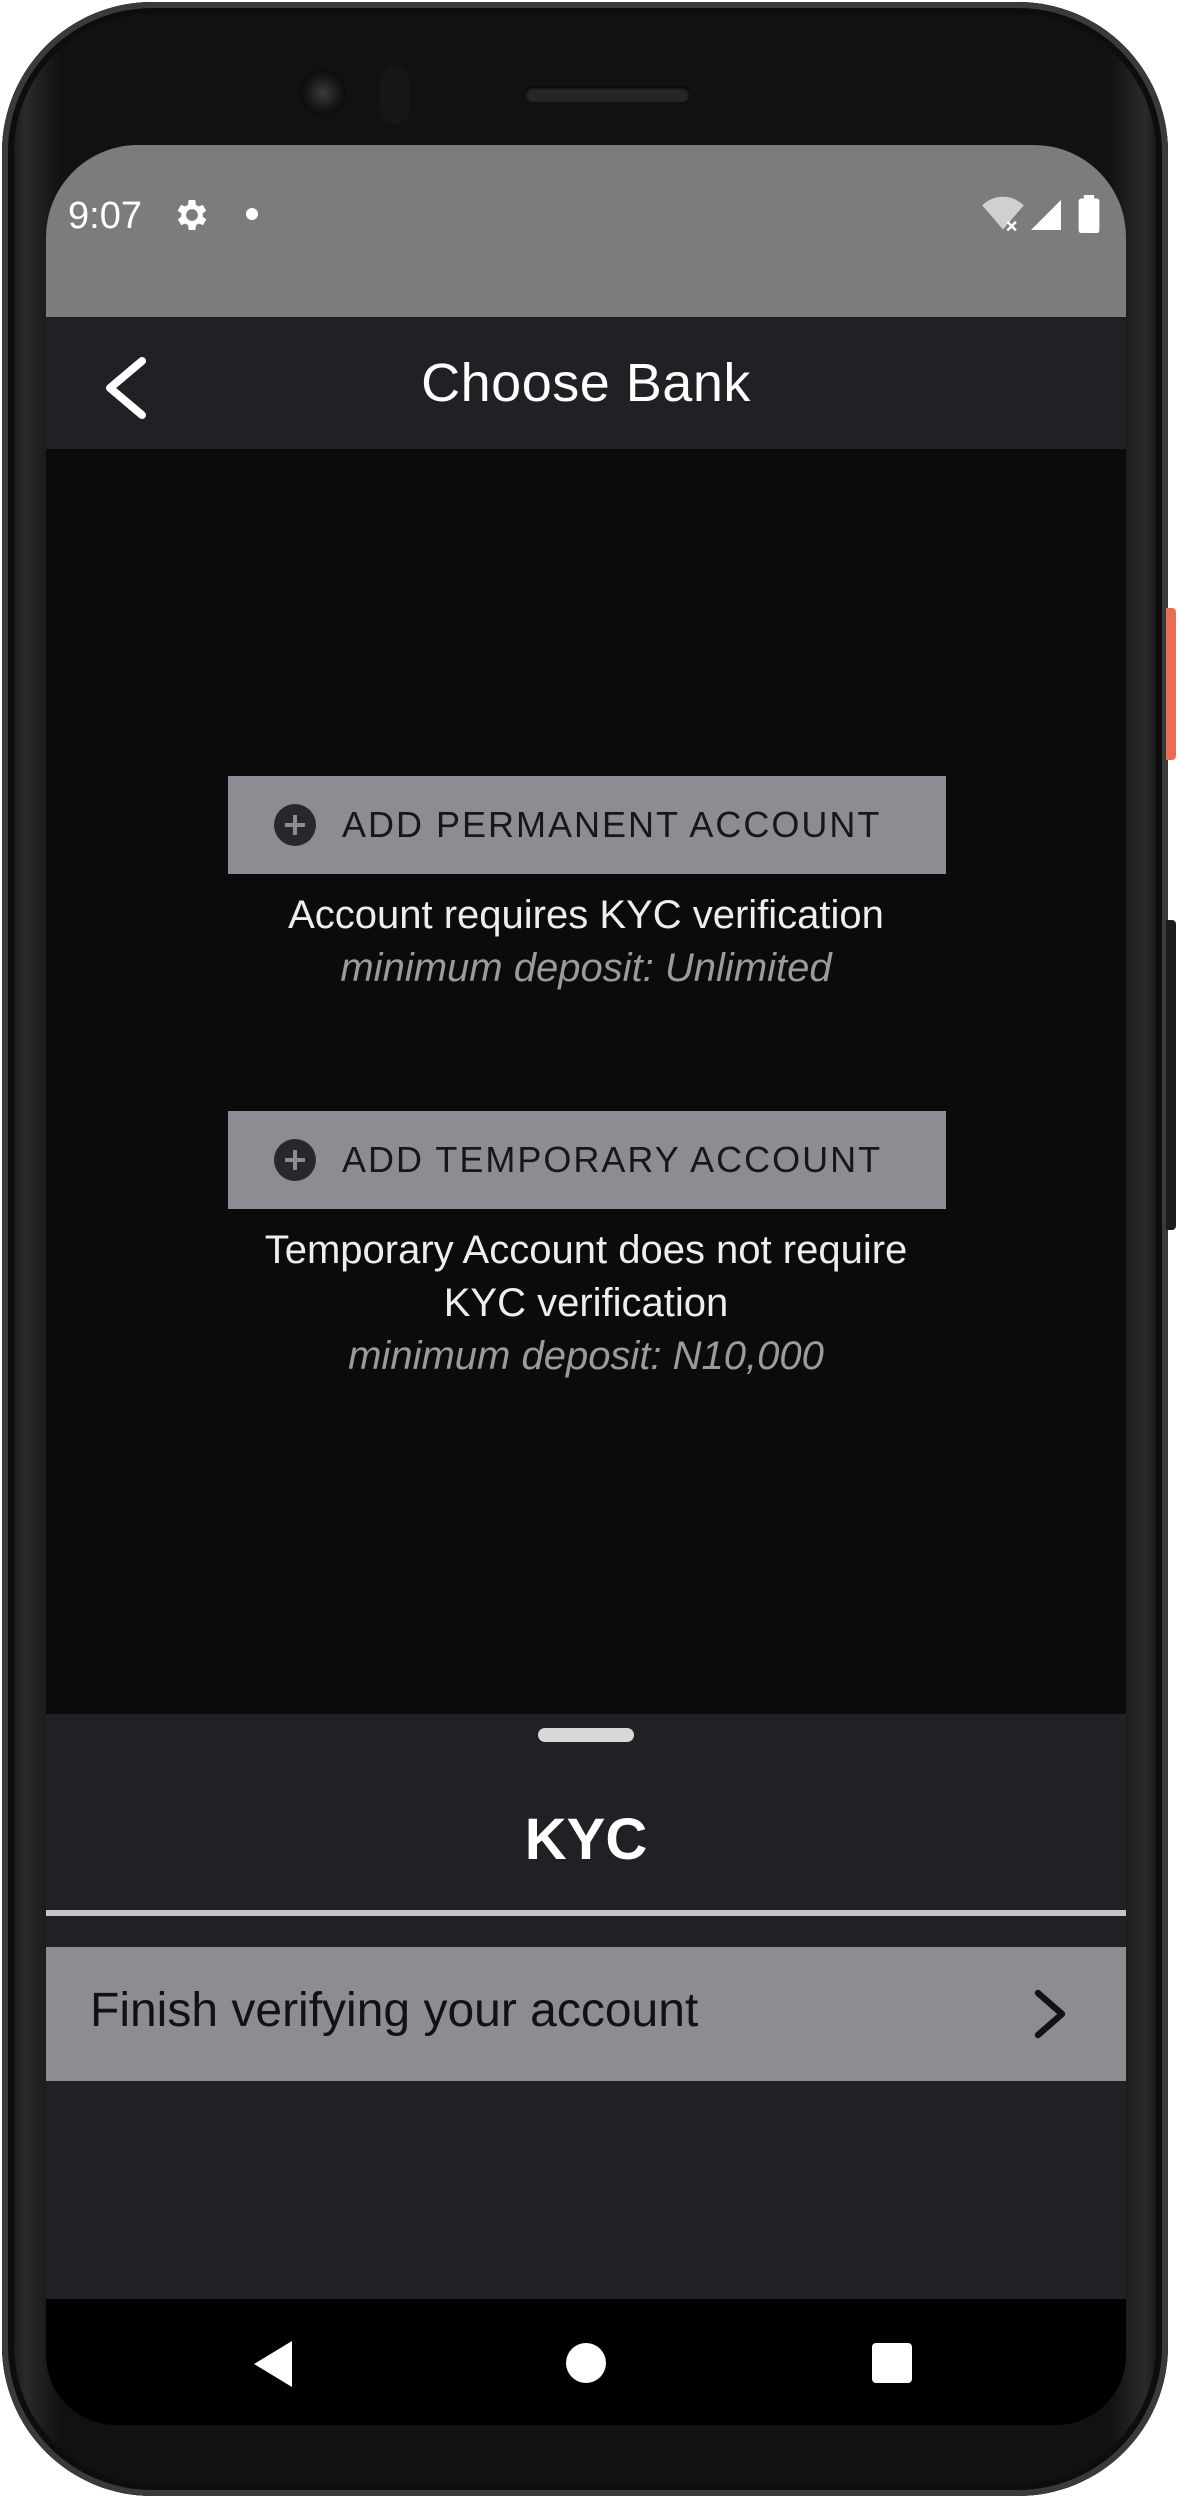 This screenshot has width=1178, height=2498. I want to click on app-bar: Choose Bank, so click(586, 383).